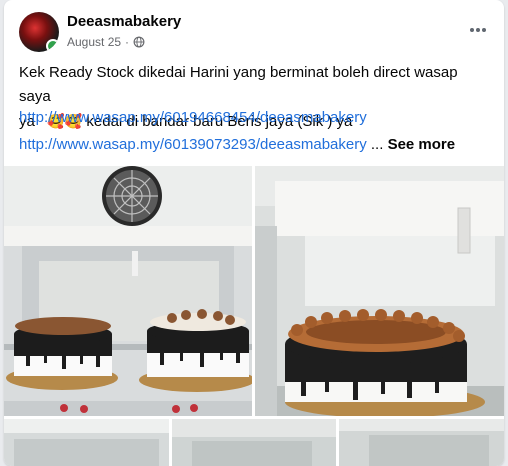  Describe the element at coordinates (478, 30) in the screenshot. I see `more-options-icon` at that location.